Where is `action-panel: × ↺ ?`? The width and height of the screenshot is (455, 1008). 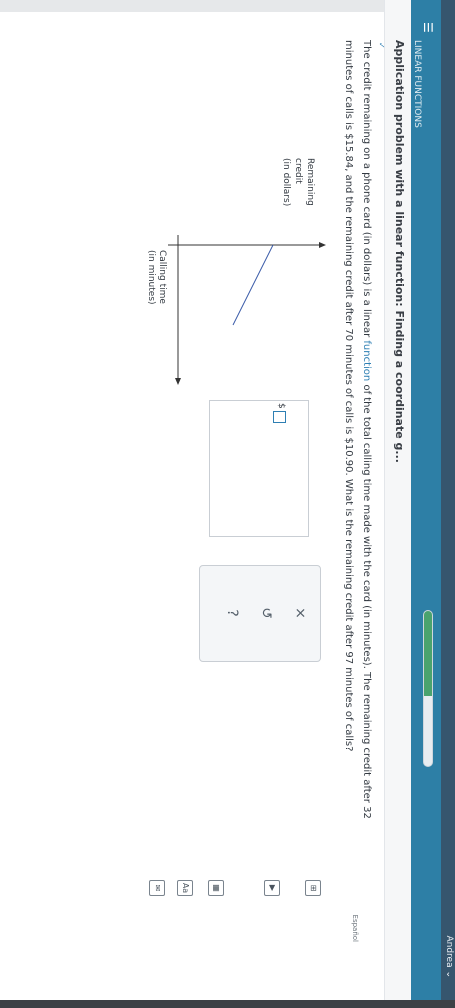 action-panel: × ↺ ? is located at coordinates (260, 613).